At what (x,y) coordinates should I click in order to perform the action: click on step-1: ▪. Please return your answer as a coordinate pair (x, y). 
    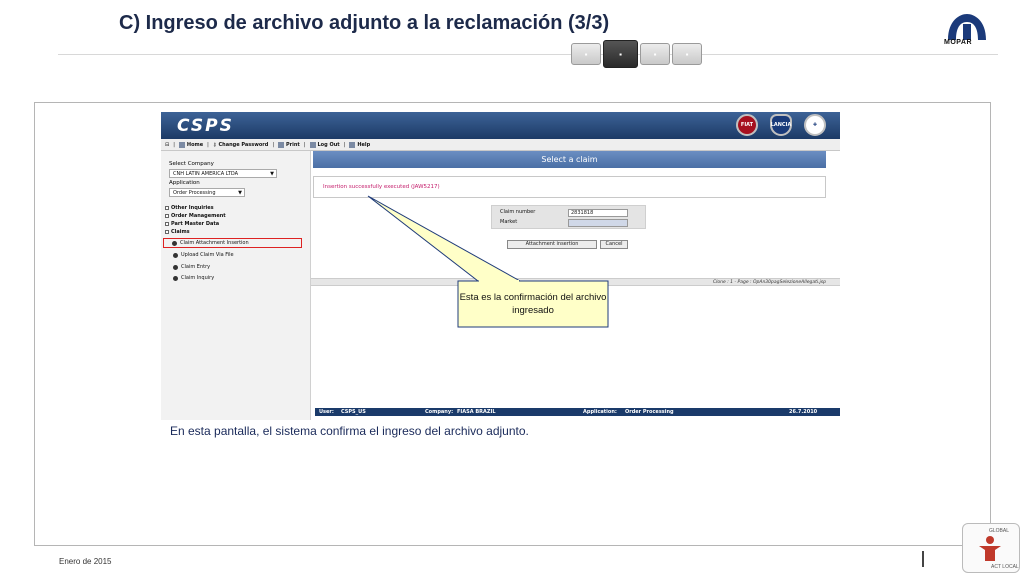
    Looking at the image, I should click on (586, 54).